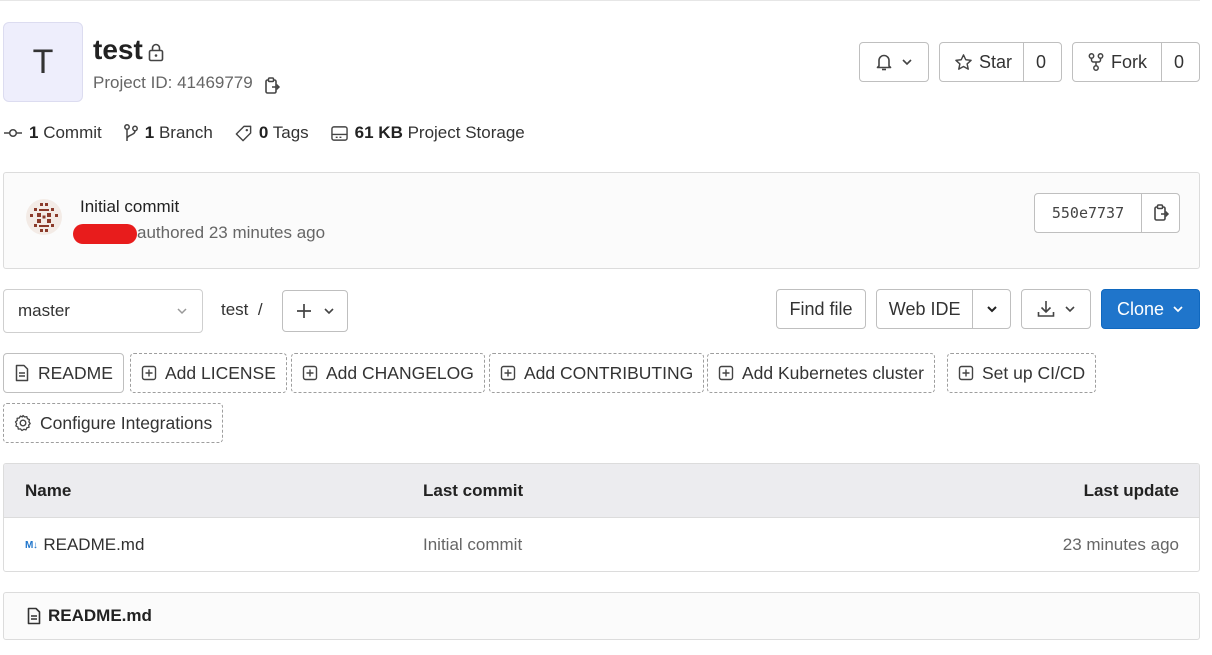 Image resolution: width=1212 pixels, height=655 pixels. Describe the element at coordinates (1046, 309) in the screenshot. I see `download-icon` at that location.